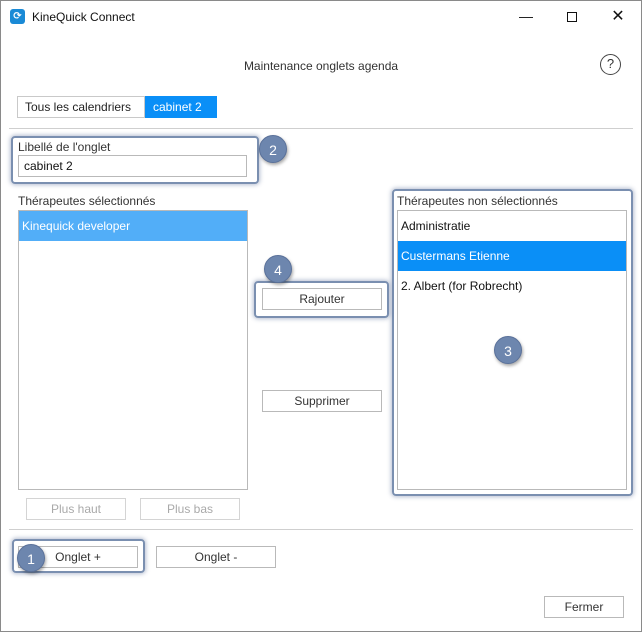  Describe the element at coordinates (512, 226) in the screenshot. I see `list-item: Administratie` at that location.